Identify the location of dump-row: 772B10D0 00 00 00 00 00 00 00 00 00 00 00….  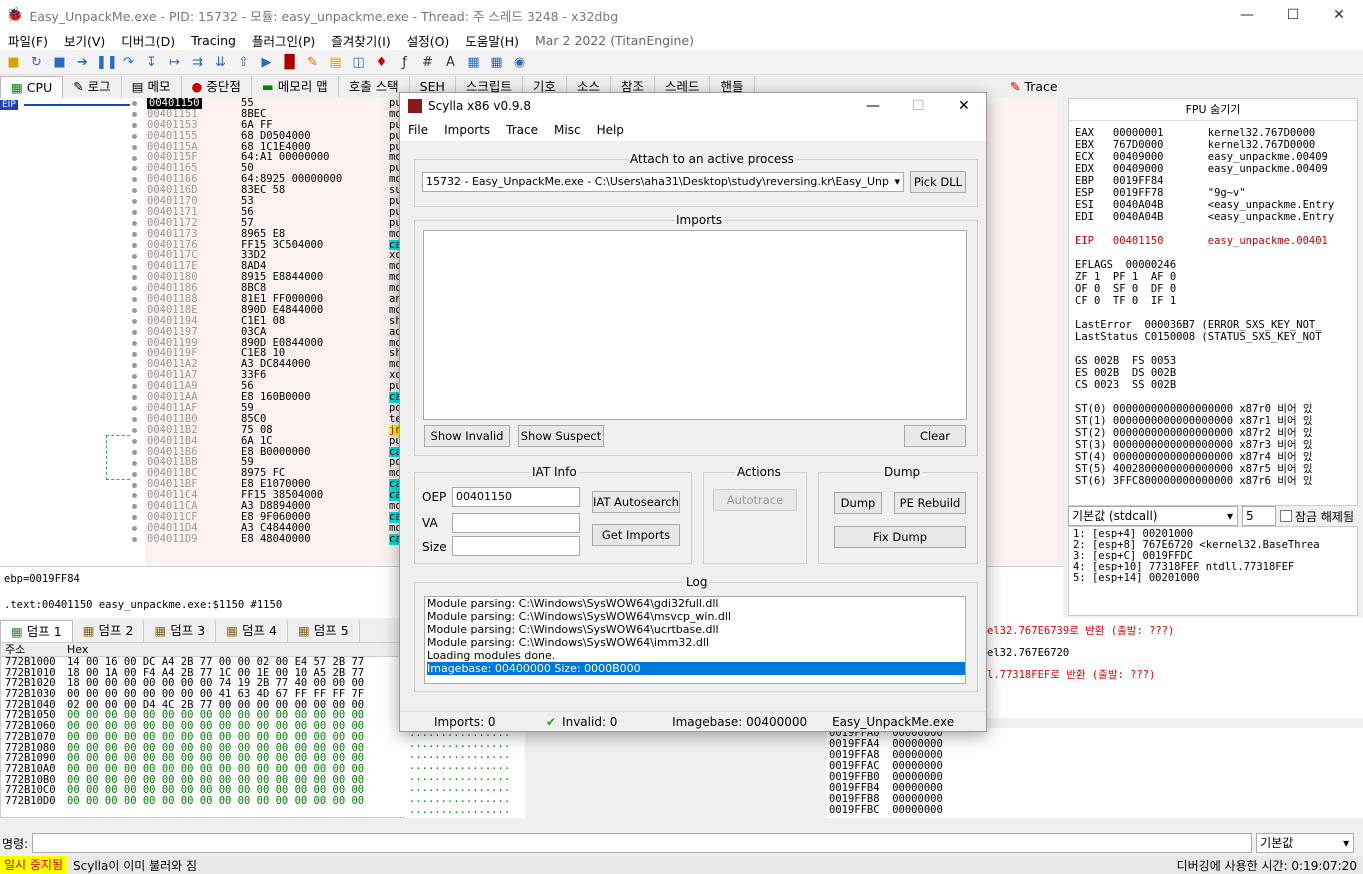
(205, 801).